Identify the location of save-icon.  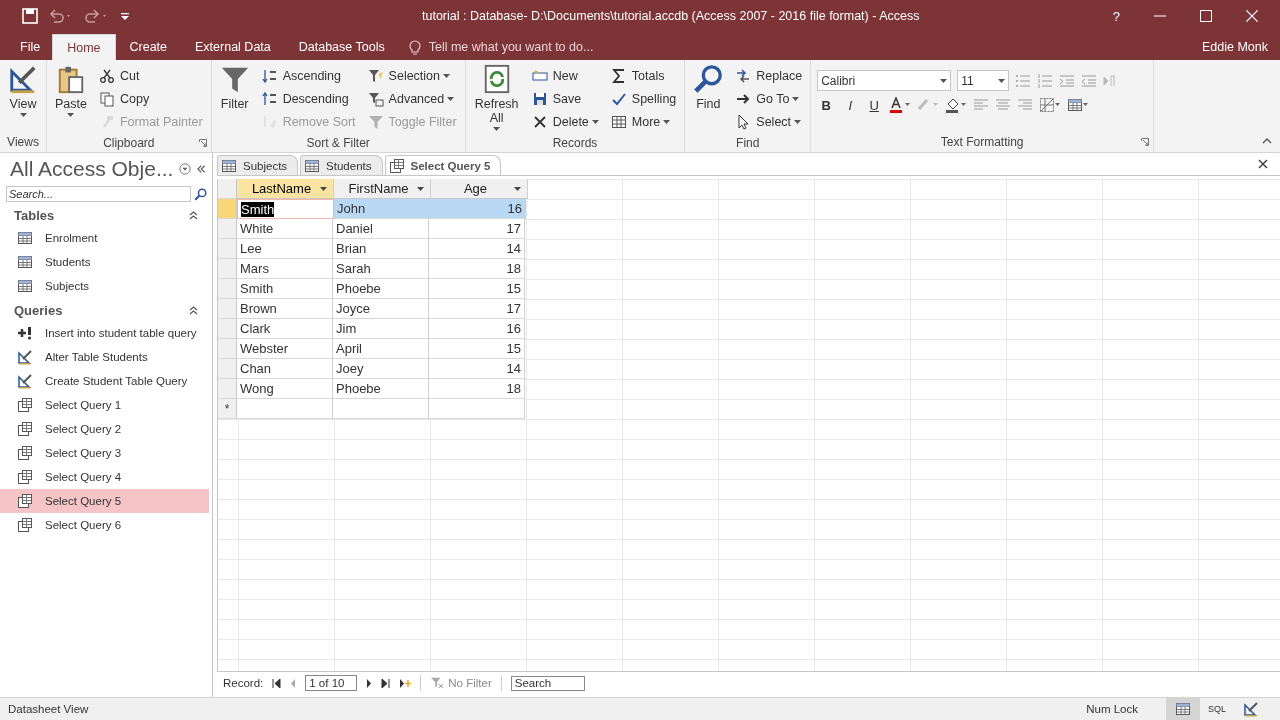
(30, 16).